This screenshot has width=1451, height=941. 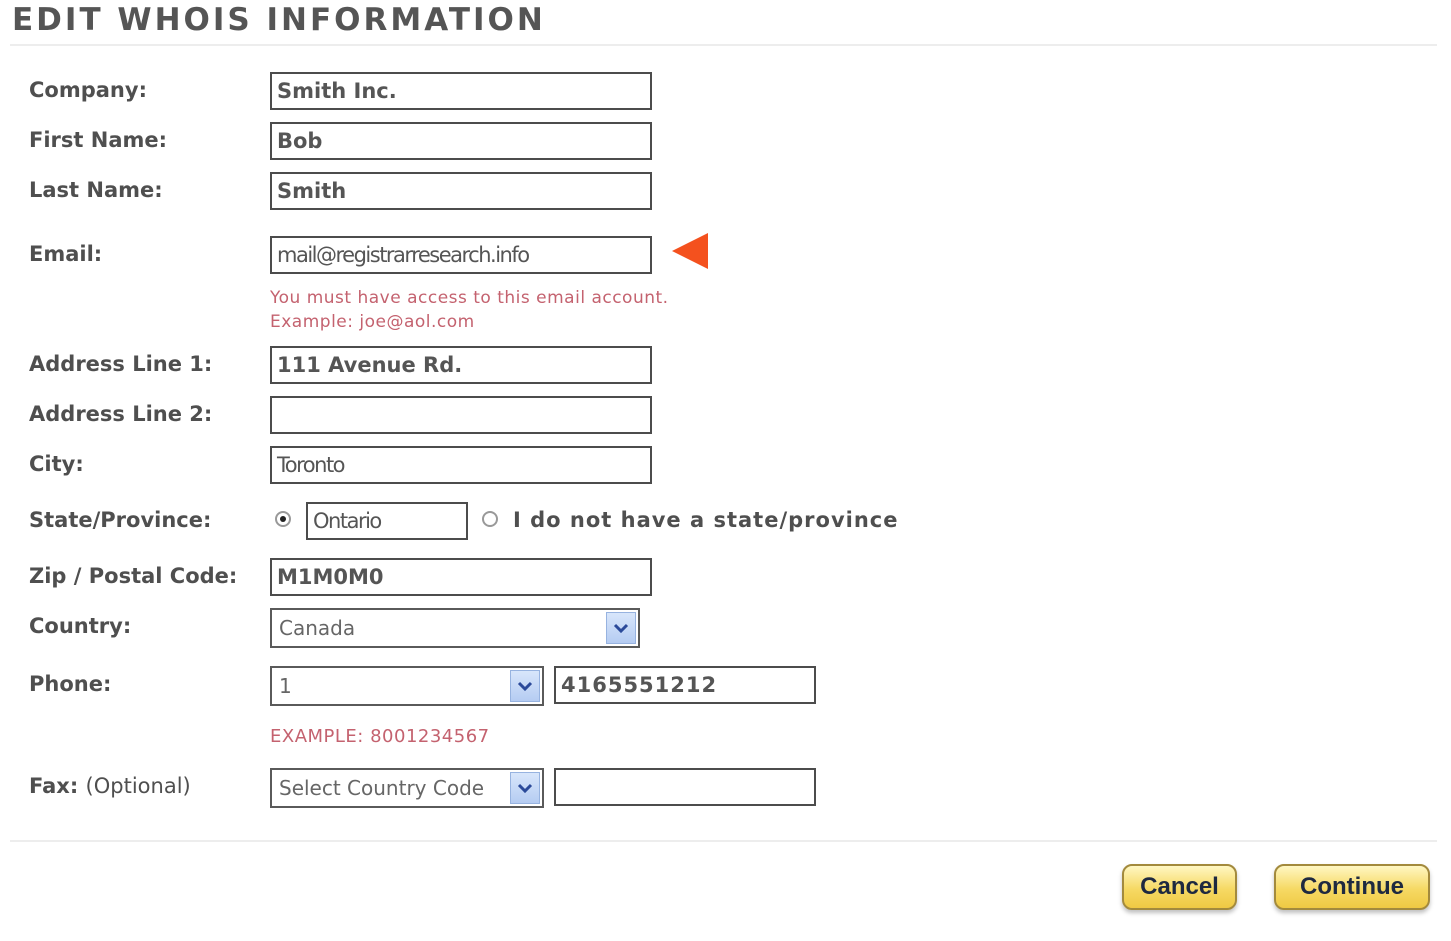 I want to click on company-label: Company:, so click(x=88, y=90).